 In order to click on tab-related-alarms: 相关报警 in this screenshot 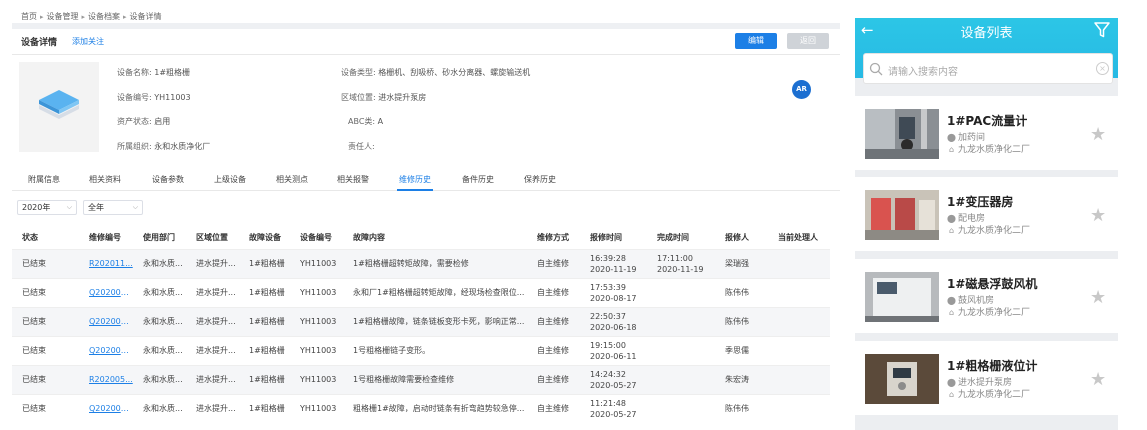, I will do `click(353, 179)`.